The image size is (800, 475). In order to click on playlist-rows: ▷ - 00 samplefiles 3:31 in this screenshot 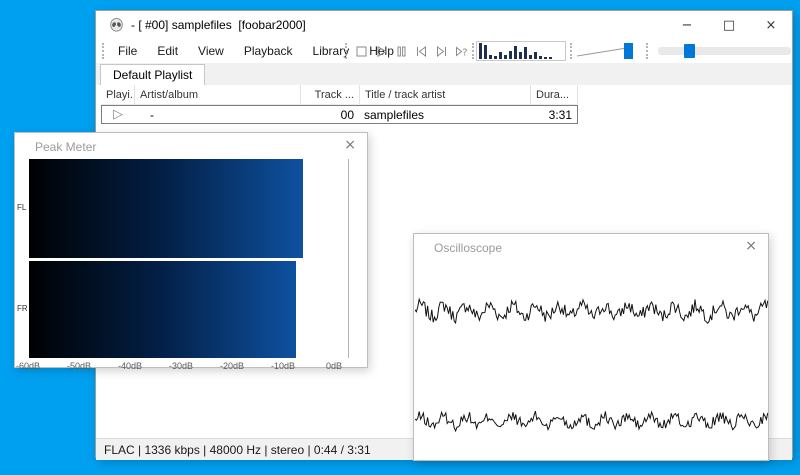, I will do `click(339, 114)`.